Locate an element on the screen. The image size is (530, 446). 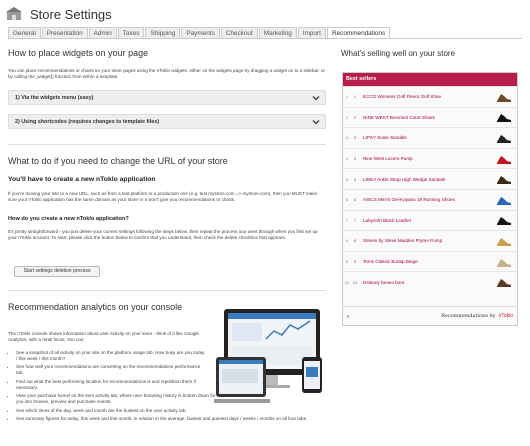
product-link: Steven by Steve Madden Pryme Pump is located at coordinates (427, 240).